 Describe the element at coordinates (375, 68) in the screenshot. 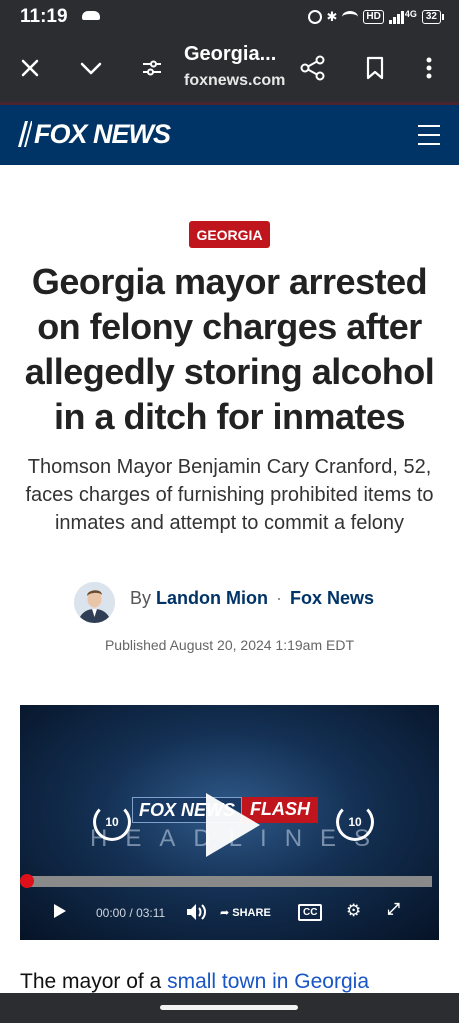

I see `bookmark-icon` at that location.